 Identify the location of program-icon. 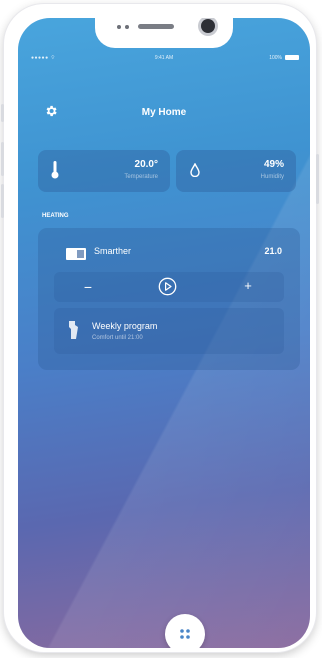
(73, 330).